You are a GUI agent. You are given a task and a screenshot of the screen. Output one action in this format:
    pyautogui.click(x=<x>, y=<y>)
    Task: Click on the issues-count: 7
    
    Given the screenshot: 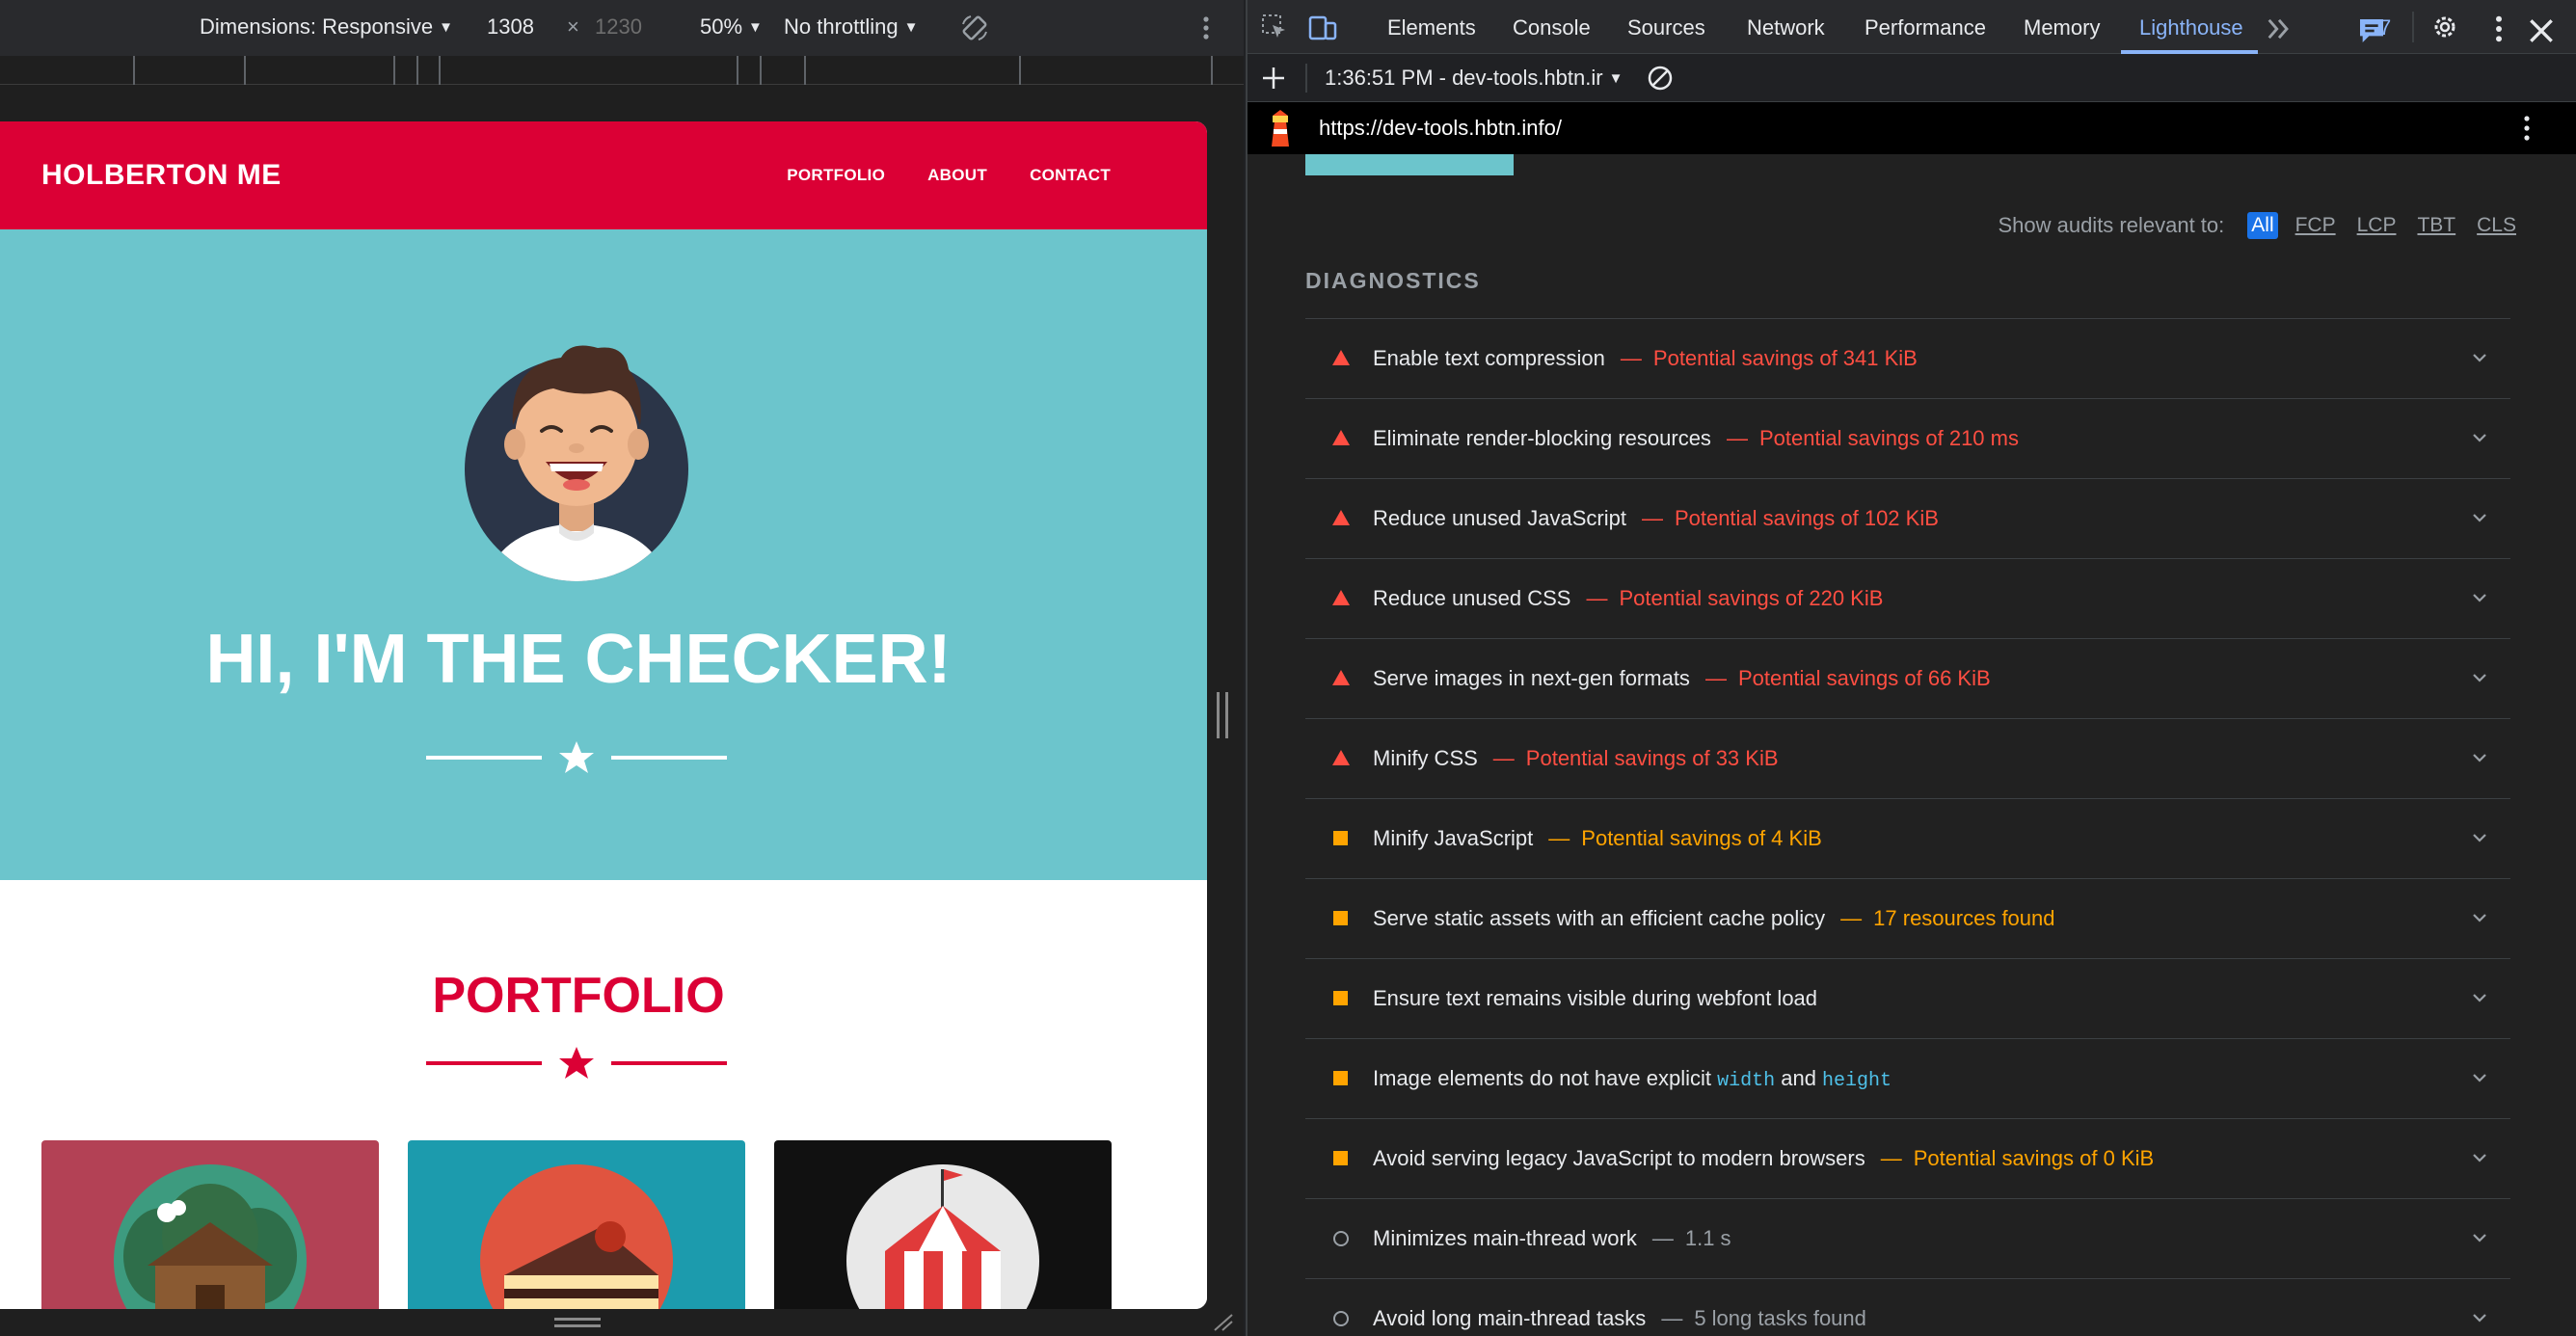 What is the action you would take?
    pyautogui.click(x=2385, y=28)
    